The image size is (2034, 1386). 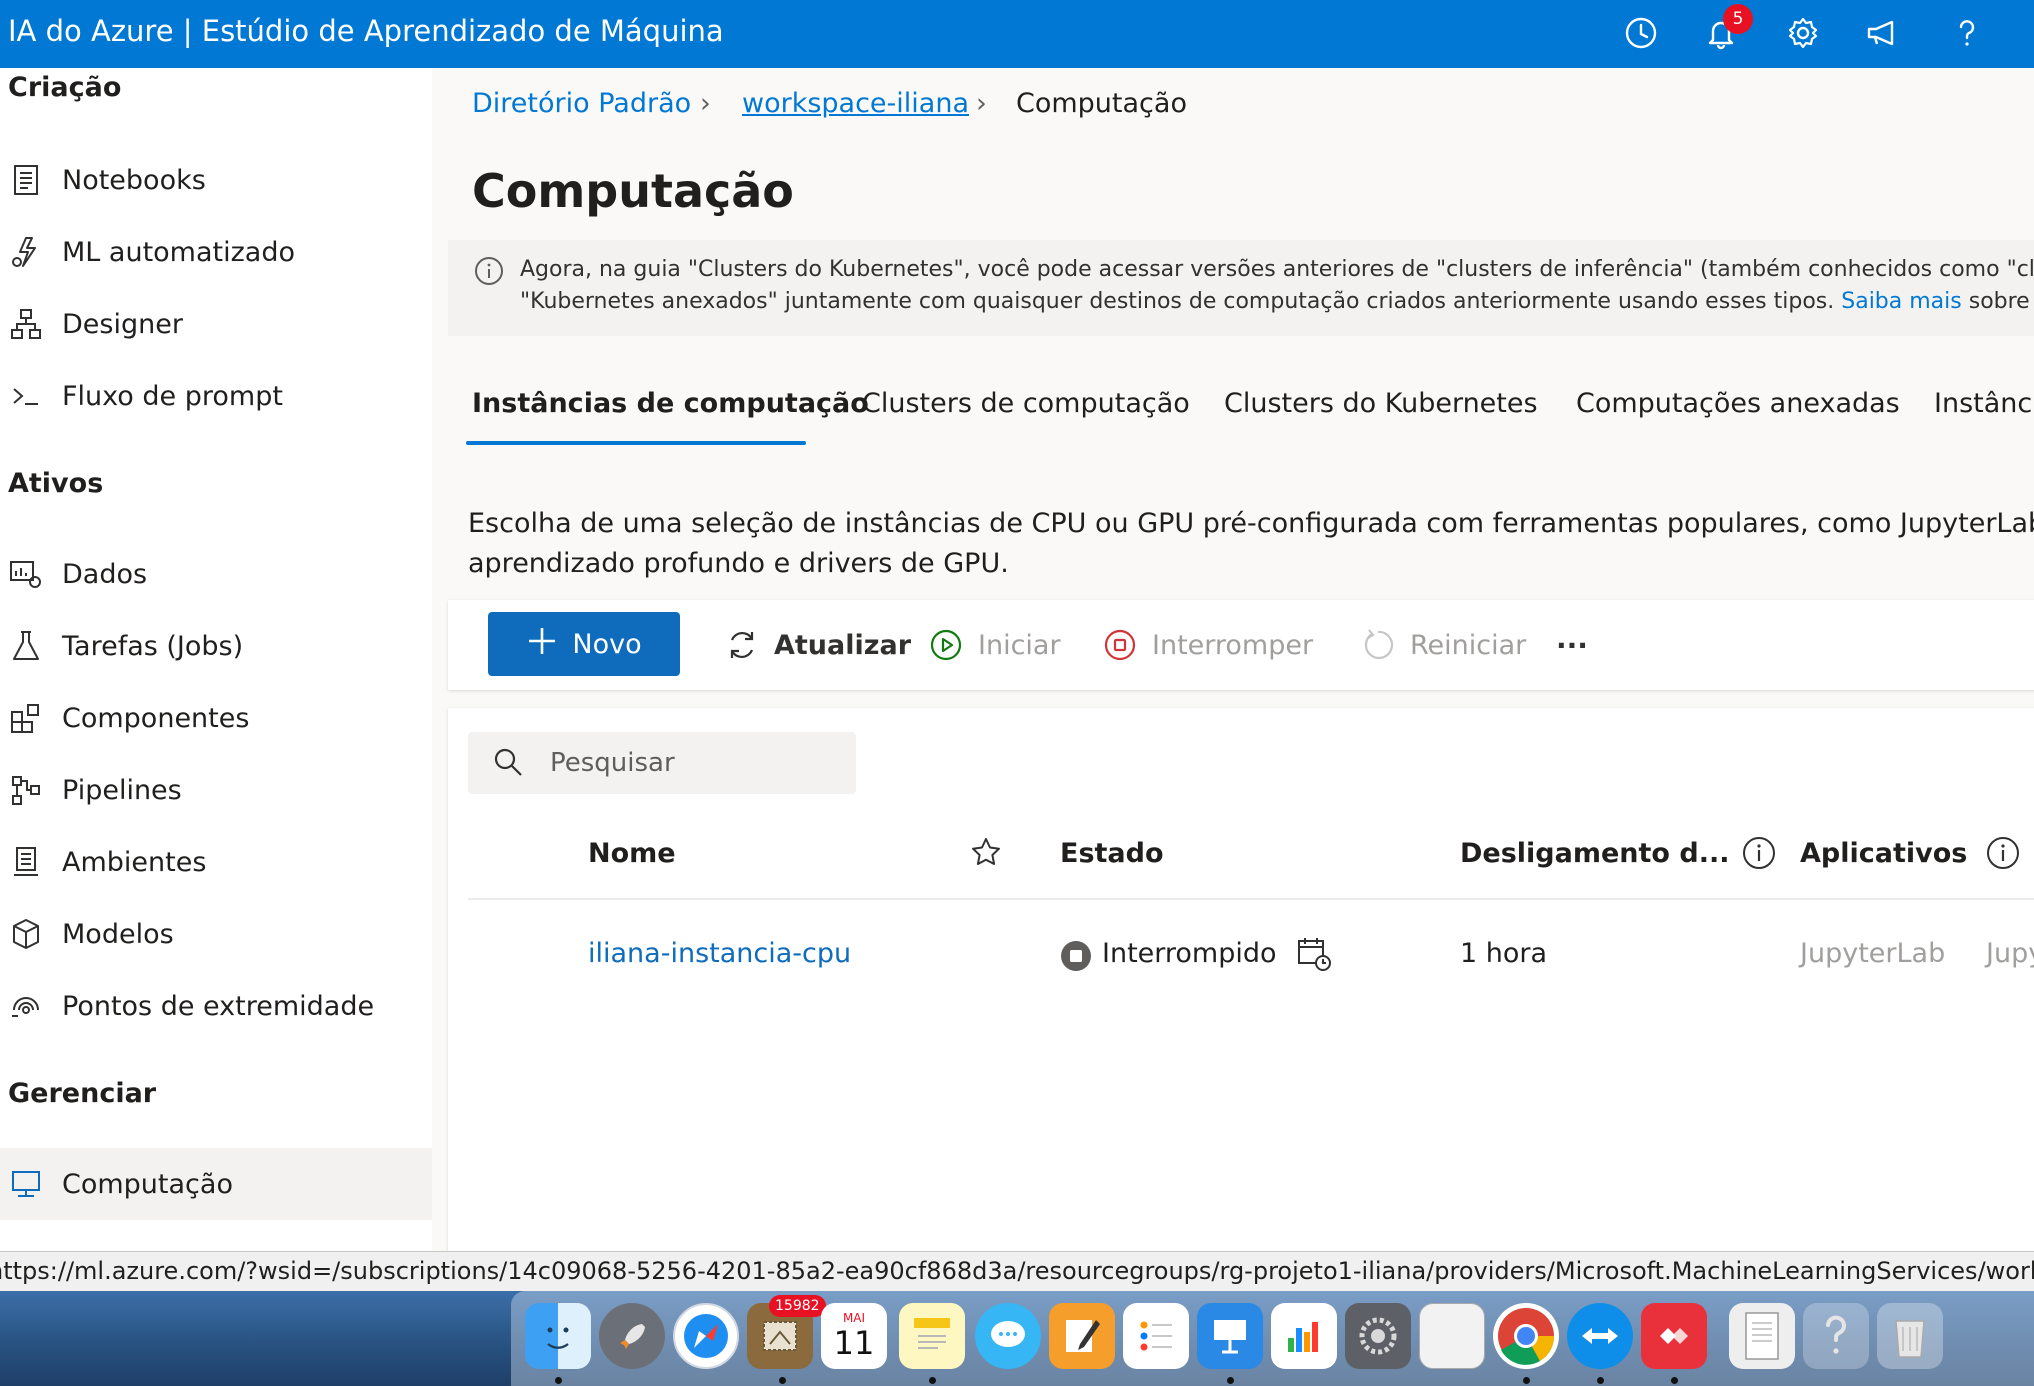 What do you see at coordinates (1008, 1336) in the screenshot?
I see `messages-bubble-icon` at bounding box center [1008, 1336].